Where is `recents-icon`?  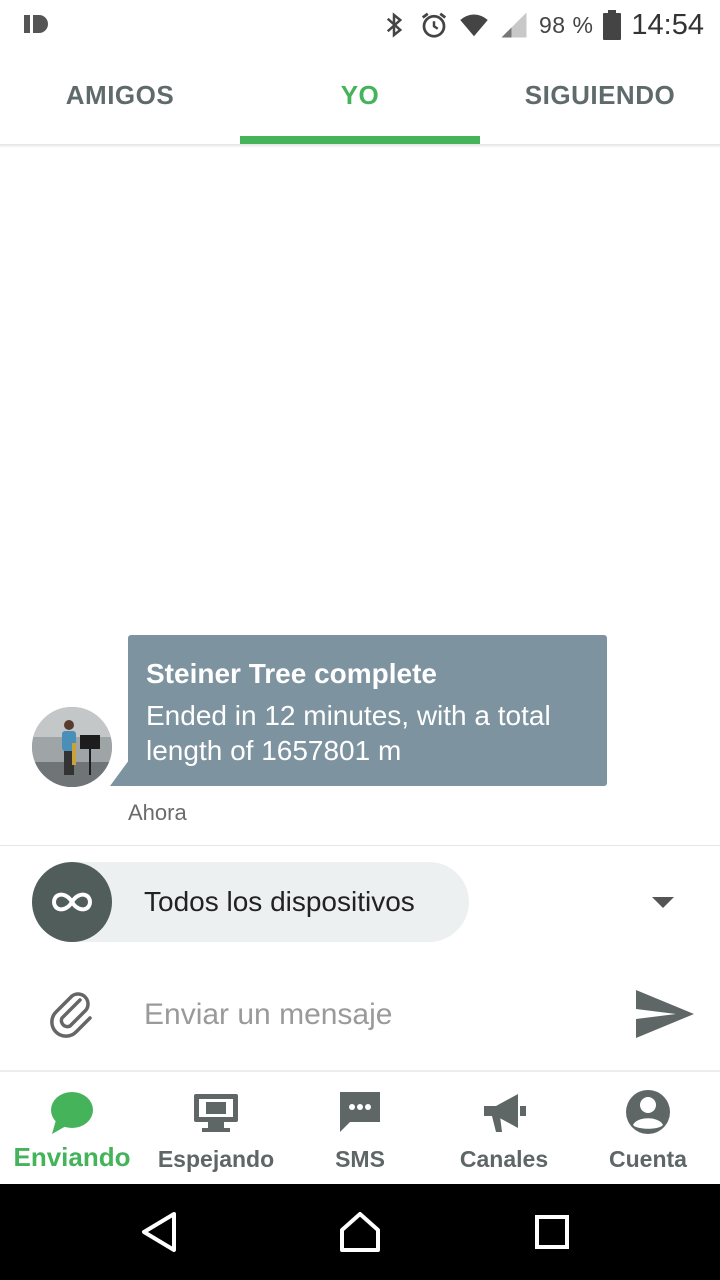 recents-icon is located at coordinates (552, 1232).